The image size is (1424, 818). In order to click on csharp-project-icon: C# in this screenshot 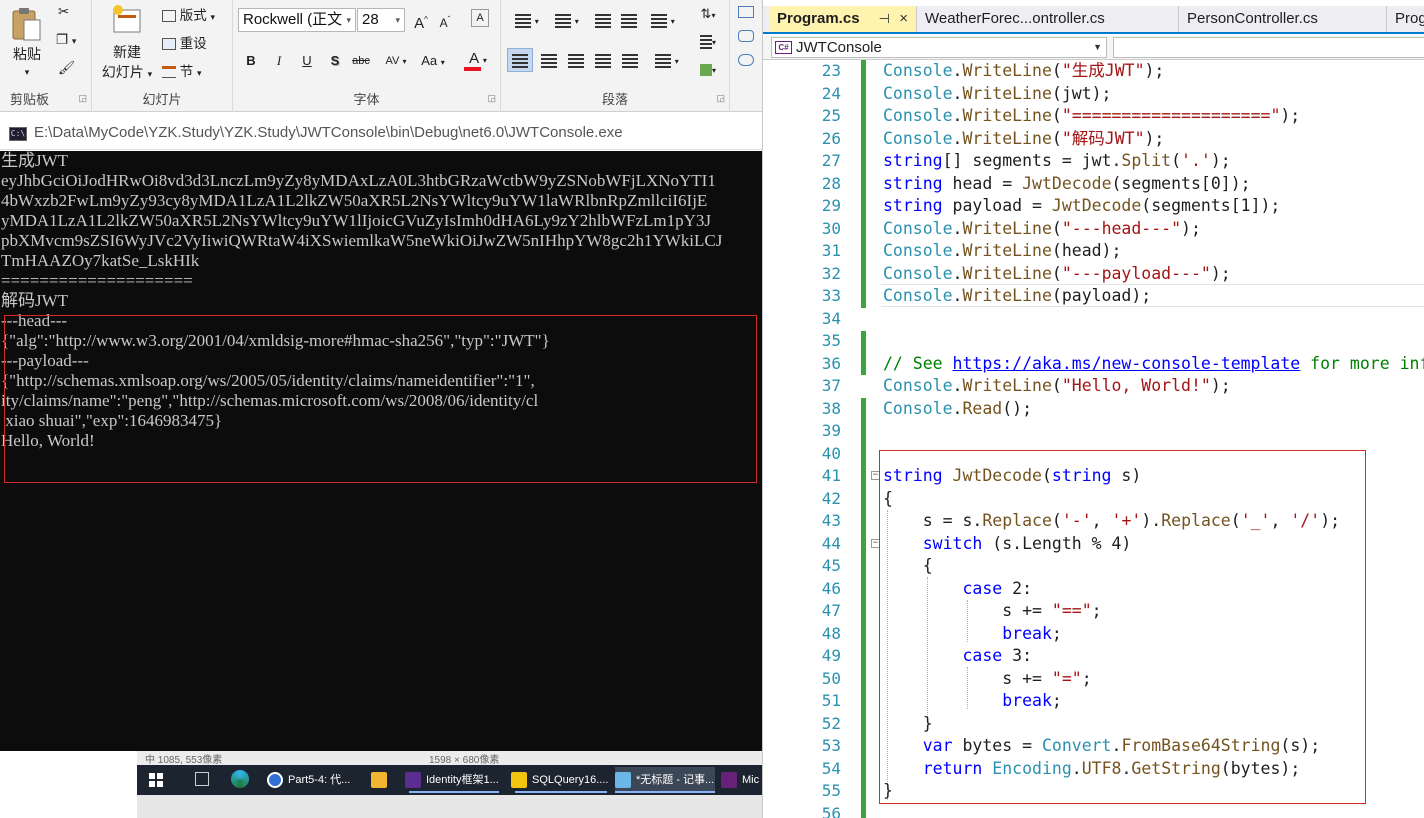, I will do `click(783, 47)`.